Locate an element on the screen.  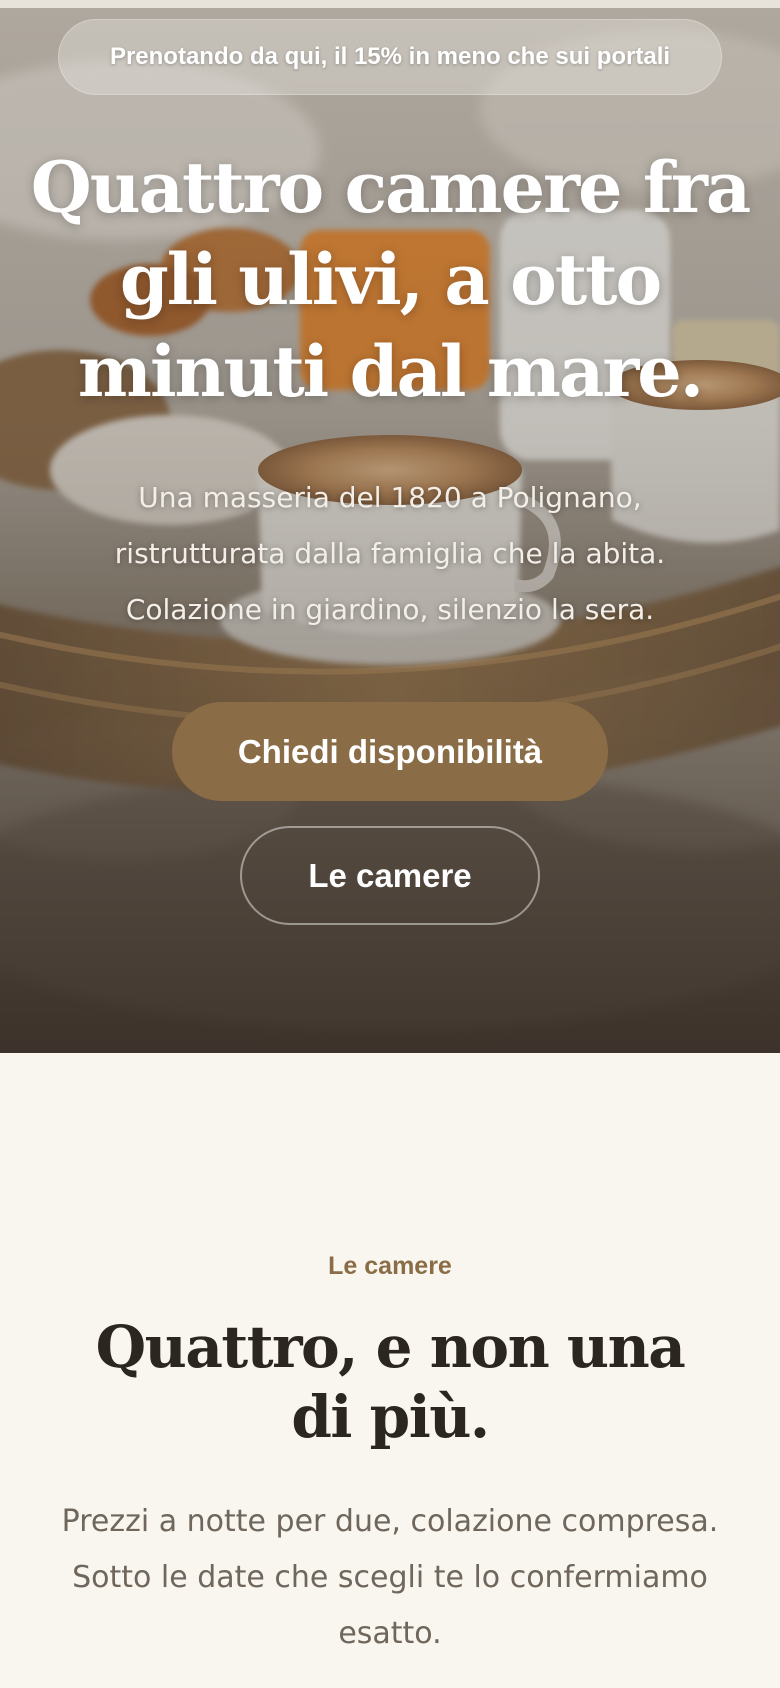
rooms-link-button: Le camere is located at coordinates (390, 875).